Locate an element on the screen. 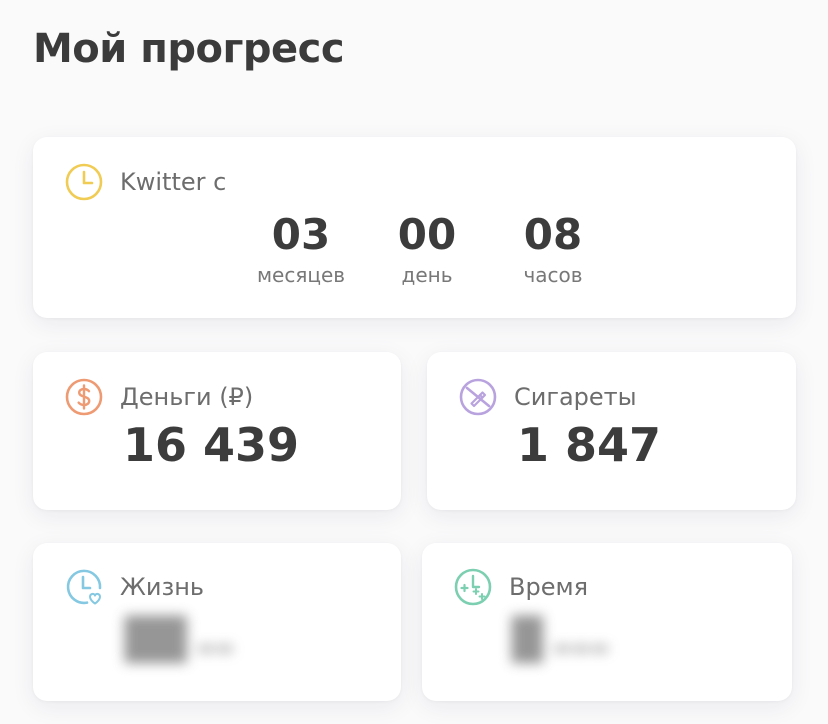  clock-heart-icon is located at coordinates (84, 587).